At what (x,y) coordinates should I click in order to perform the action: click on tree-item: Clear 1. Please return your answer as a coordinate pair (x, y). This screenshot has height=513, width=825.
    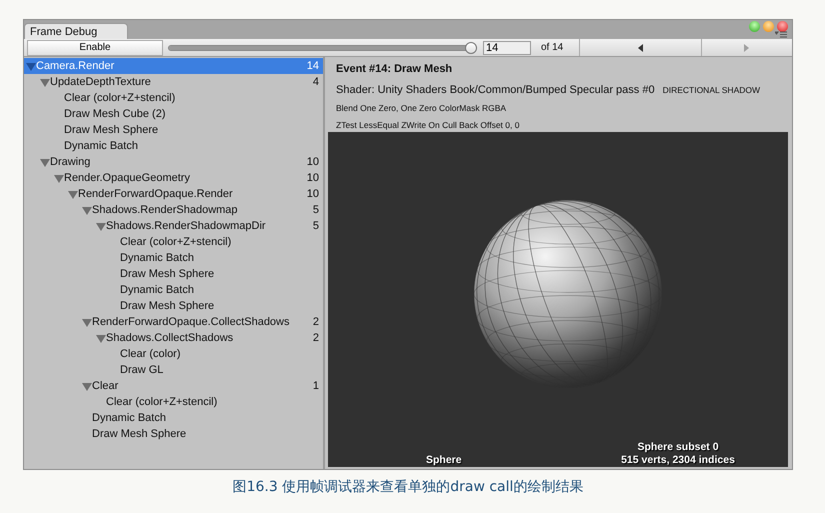
    Looking at the image, I should click on (173, 386).